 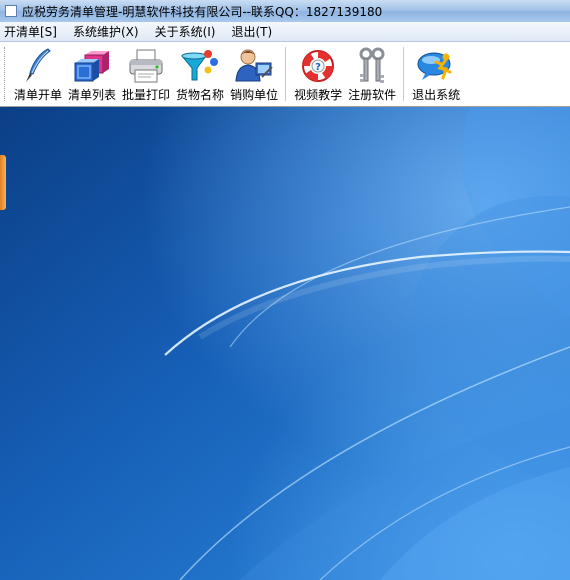 I want to click on menu-system-maintenance: 系统维护(X), so click(x=108, y=31).